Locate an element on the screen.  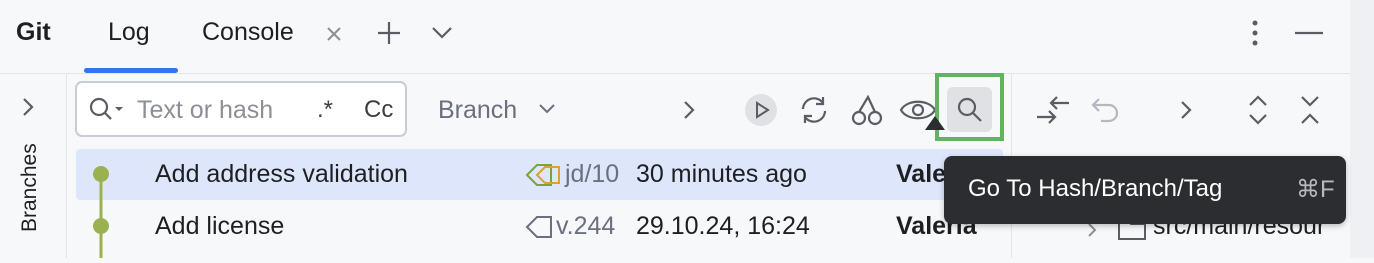
commit-graph is located at coordinates (101, 203).